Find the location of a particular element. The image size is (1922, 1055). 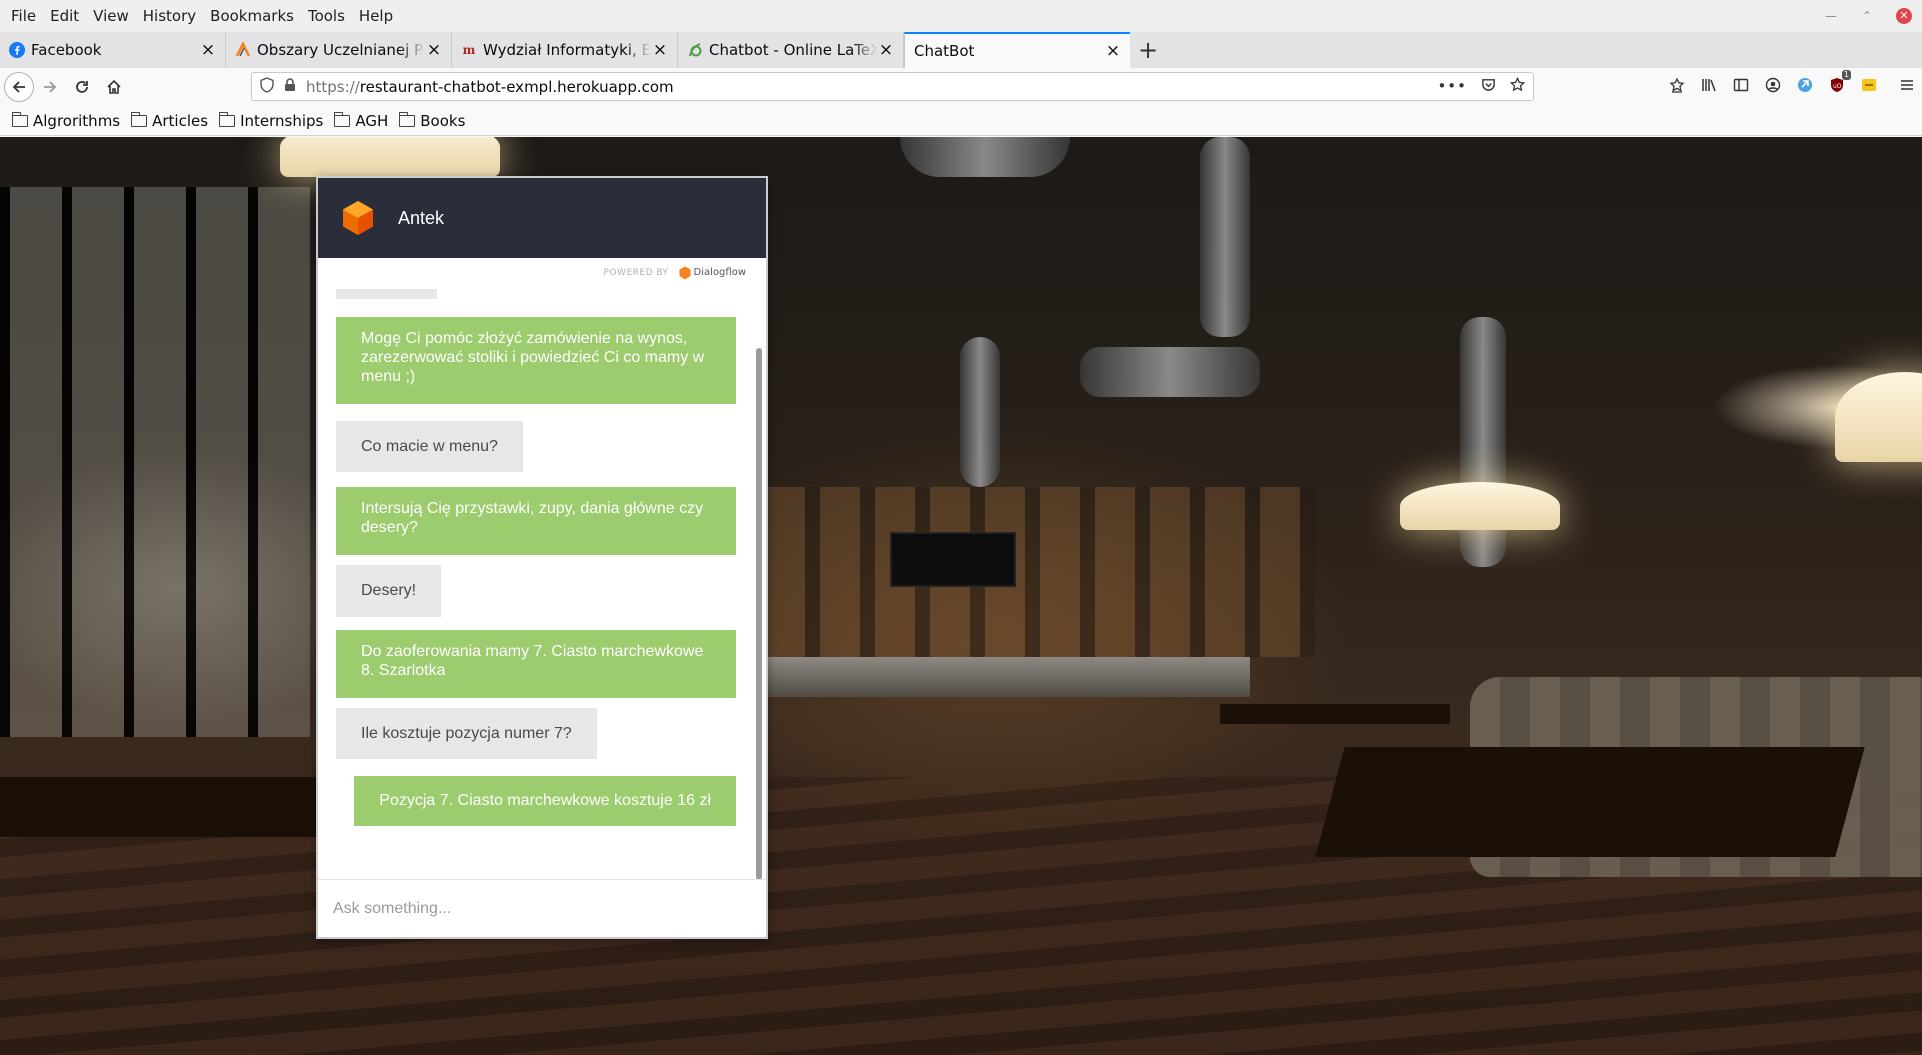

sidebar-icon is located at coordinates (1741, 85).